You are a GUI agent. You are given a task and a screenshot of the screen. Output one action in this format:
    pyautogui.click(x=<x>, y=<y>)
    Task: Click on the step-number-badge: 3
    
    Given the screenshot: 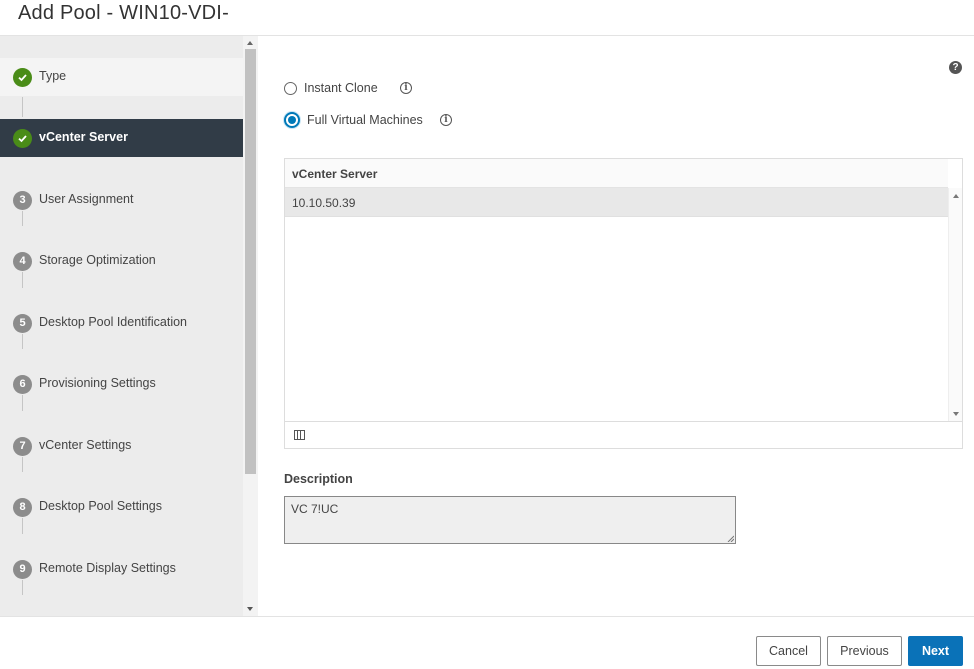 What is the action you would take?
    pyautogui.click(x=22, y=200)
    